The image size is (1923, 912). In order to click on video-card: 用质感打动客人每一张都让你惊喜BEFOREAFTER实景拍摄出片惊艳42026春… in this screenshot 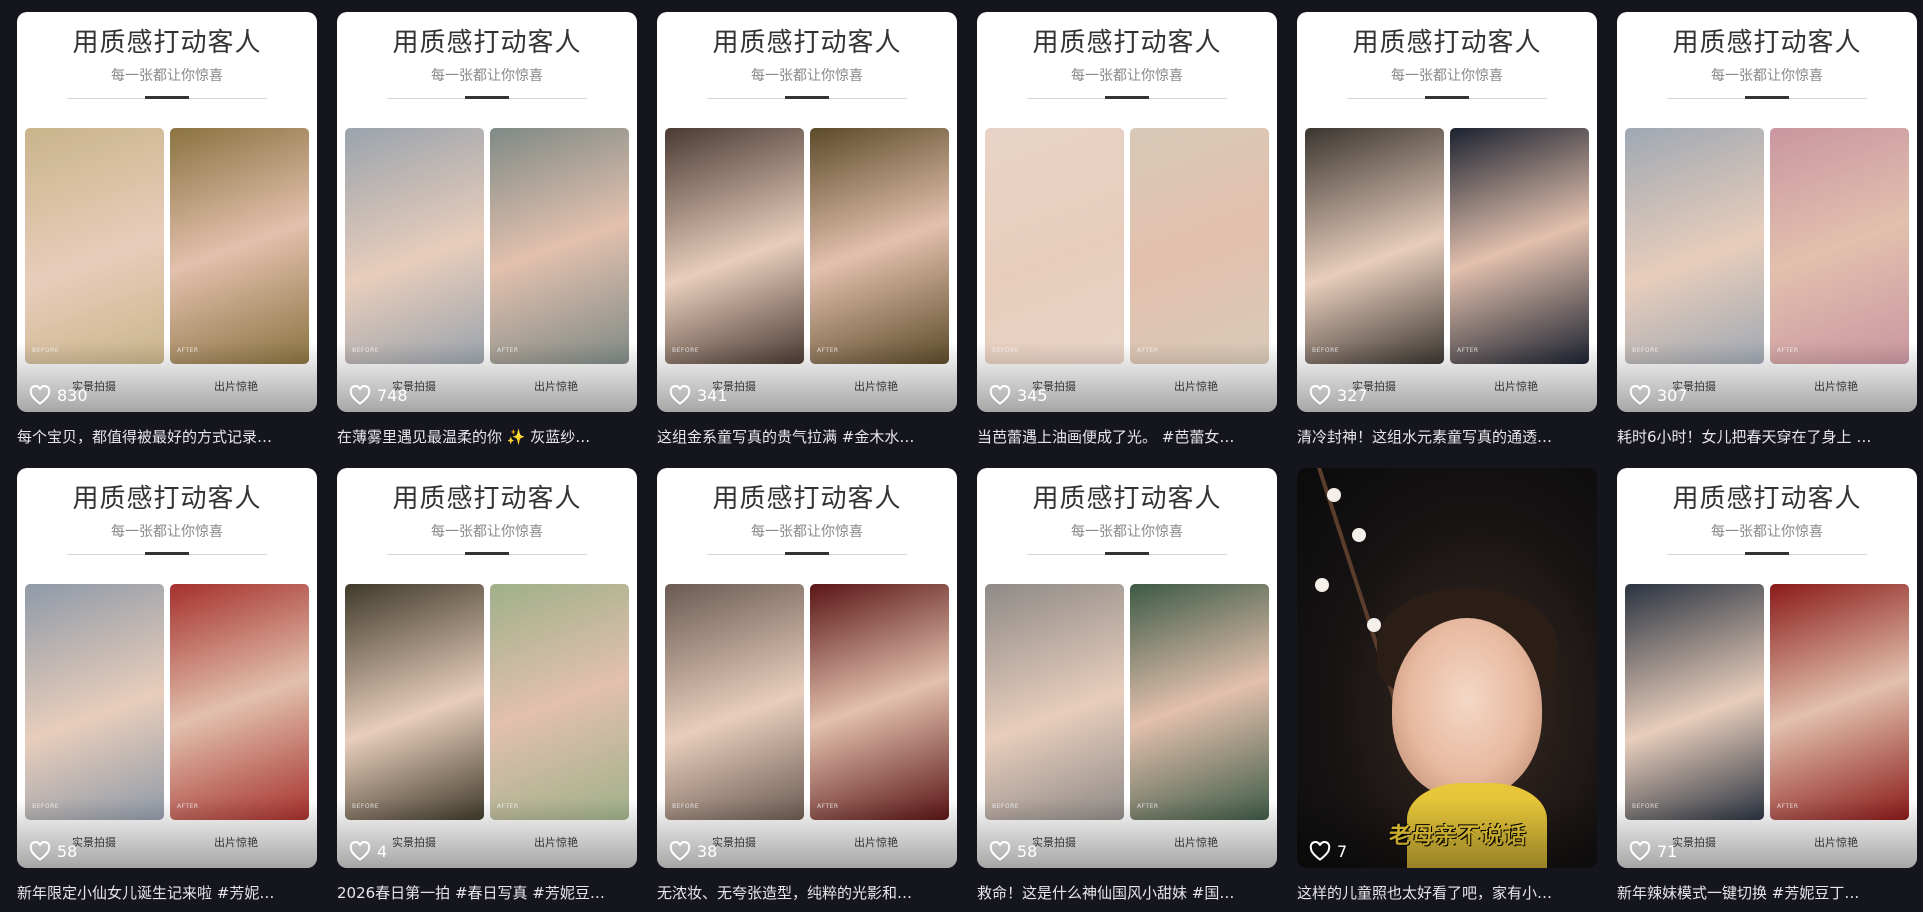, I will do `click(487, 690)`.